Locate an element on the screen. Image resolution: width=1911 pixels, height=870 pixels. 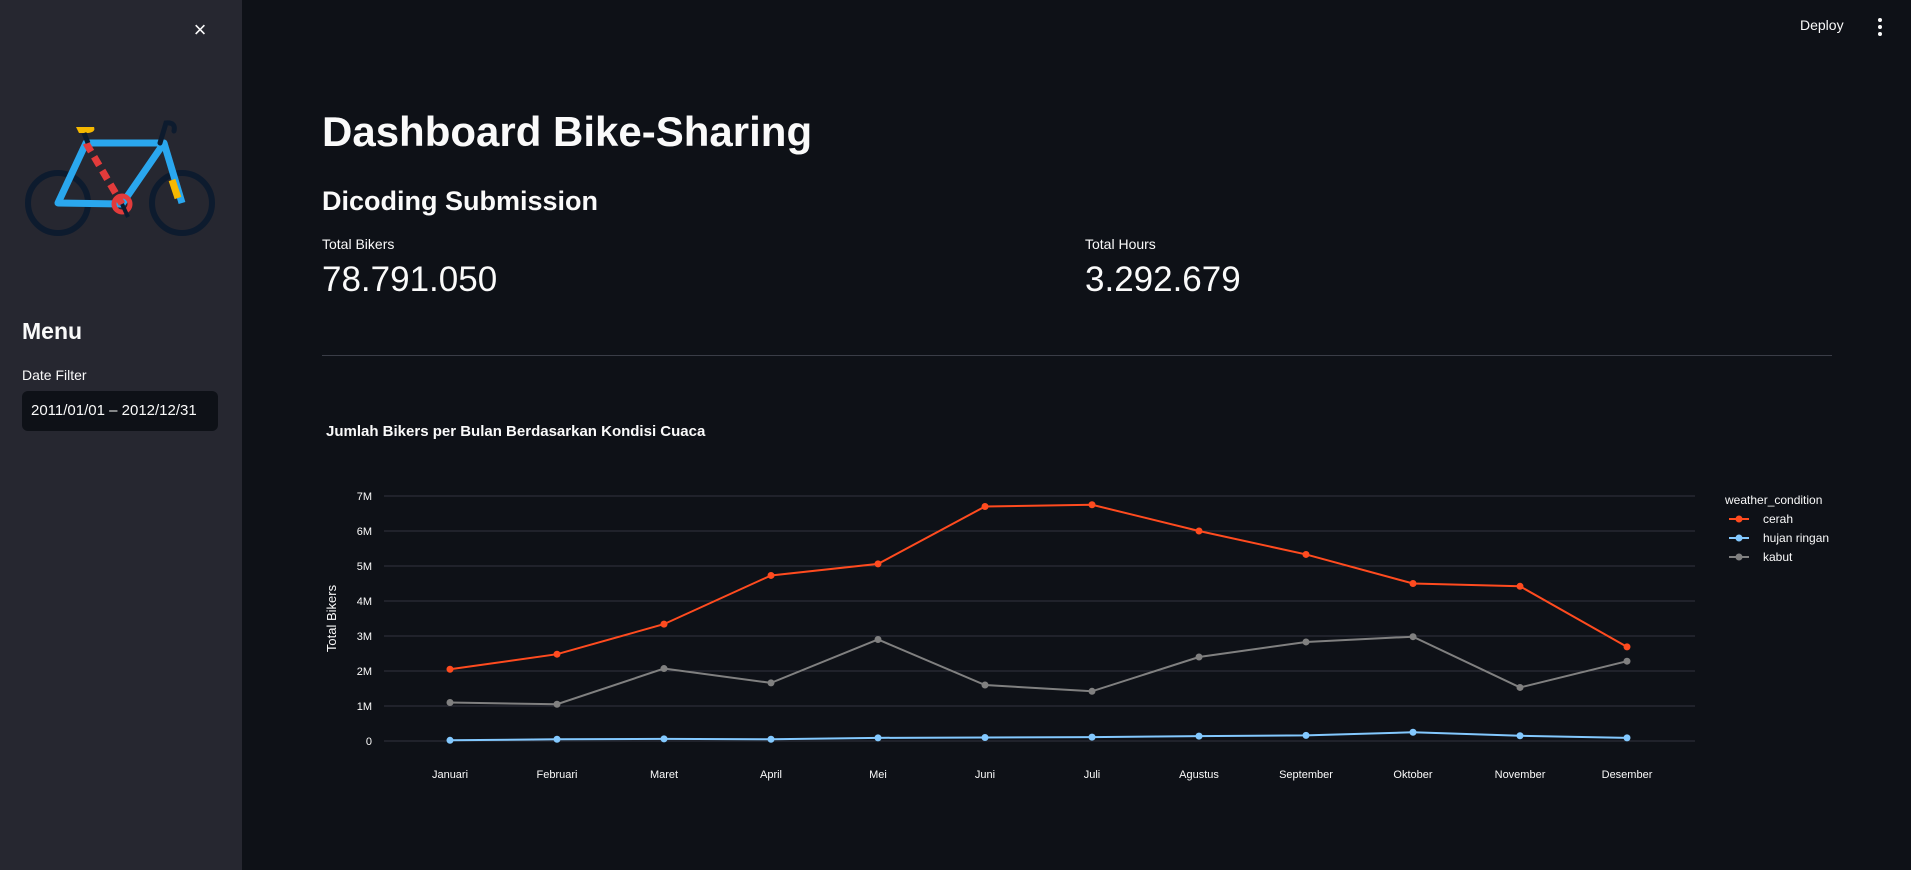
menu-title: Menu is located at coordinates (52, 331).